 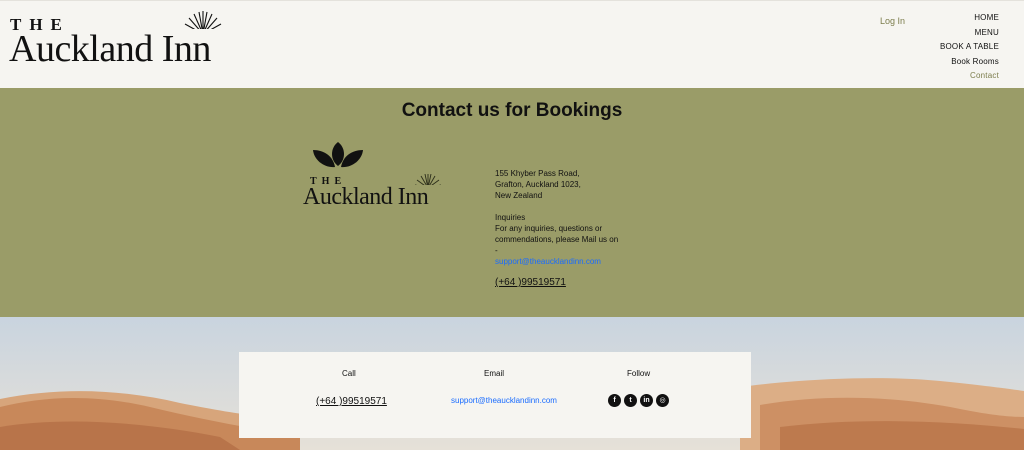 I want to click on address-line: New Zealand, so click(x=519, y=195).